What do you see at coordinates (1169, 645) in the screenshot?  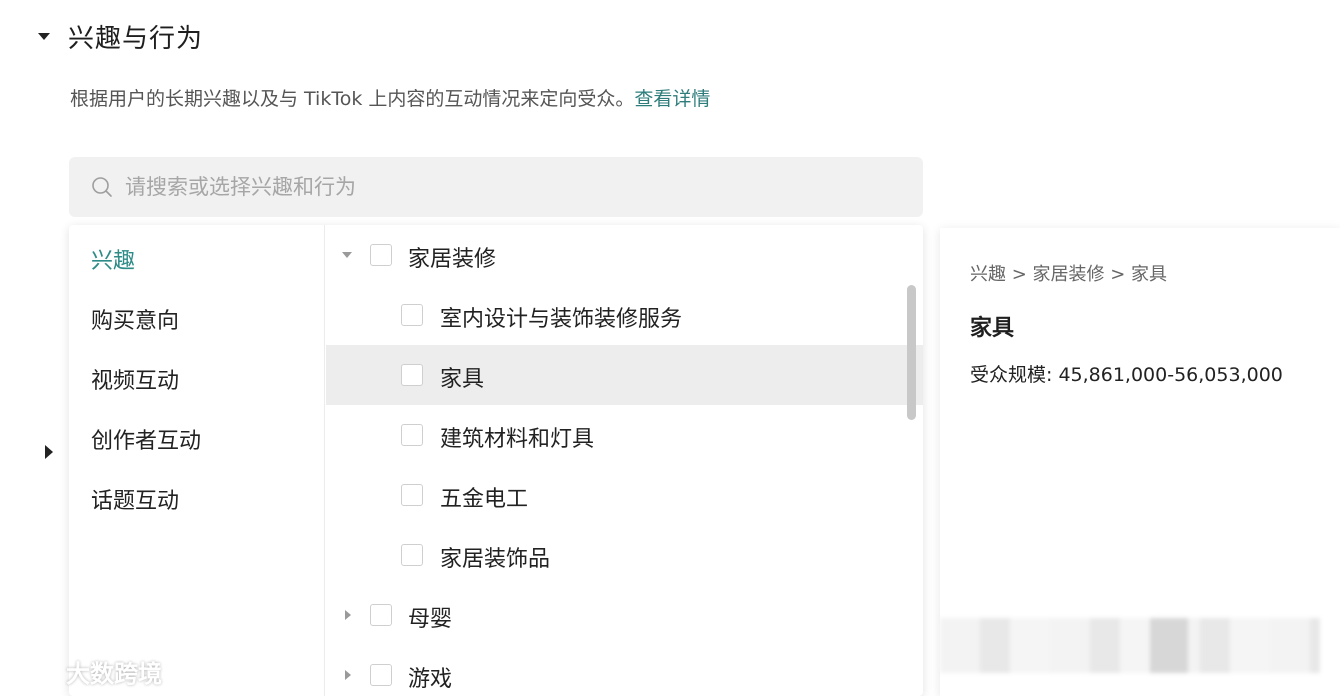 I see `blurred-block` at bounding box center [1169, 645].